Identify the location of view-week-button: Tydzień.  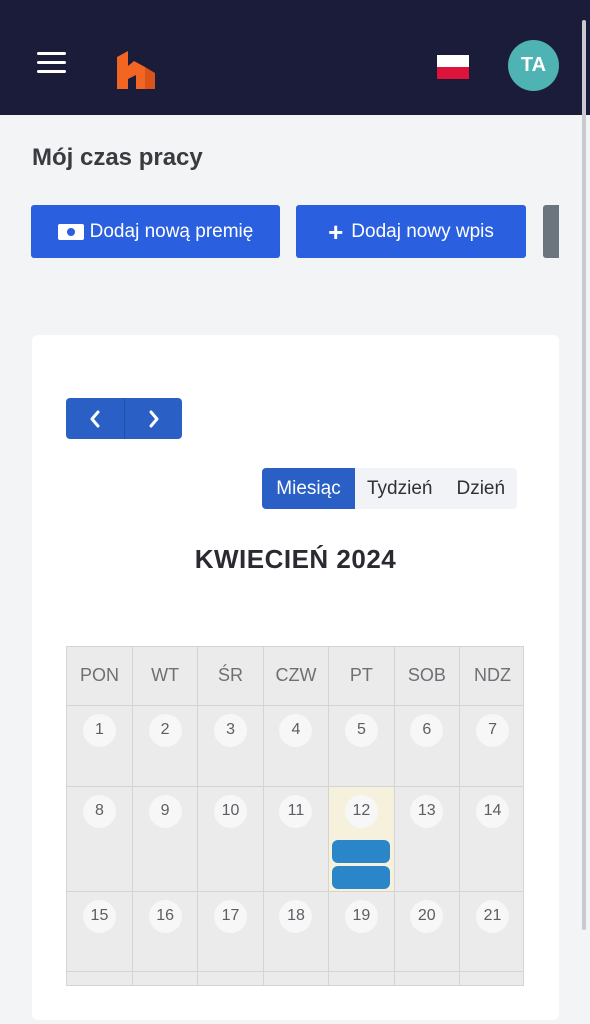
(399, 488).